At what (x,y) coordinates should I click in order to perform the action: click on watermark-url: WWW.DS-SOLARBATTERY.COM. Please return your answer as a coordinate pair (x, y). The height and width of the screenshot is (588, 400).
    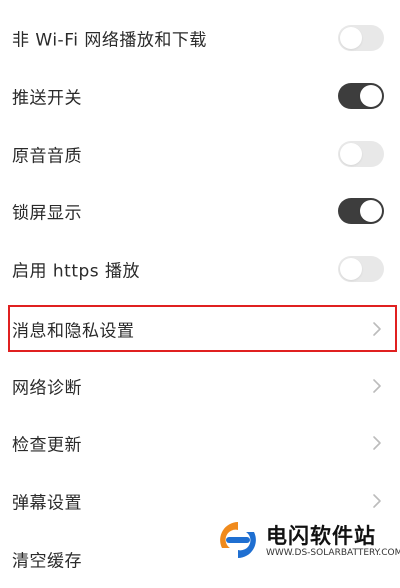
    Looking at the image, I should click on (333, 553).